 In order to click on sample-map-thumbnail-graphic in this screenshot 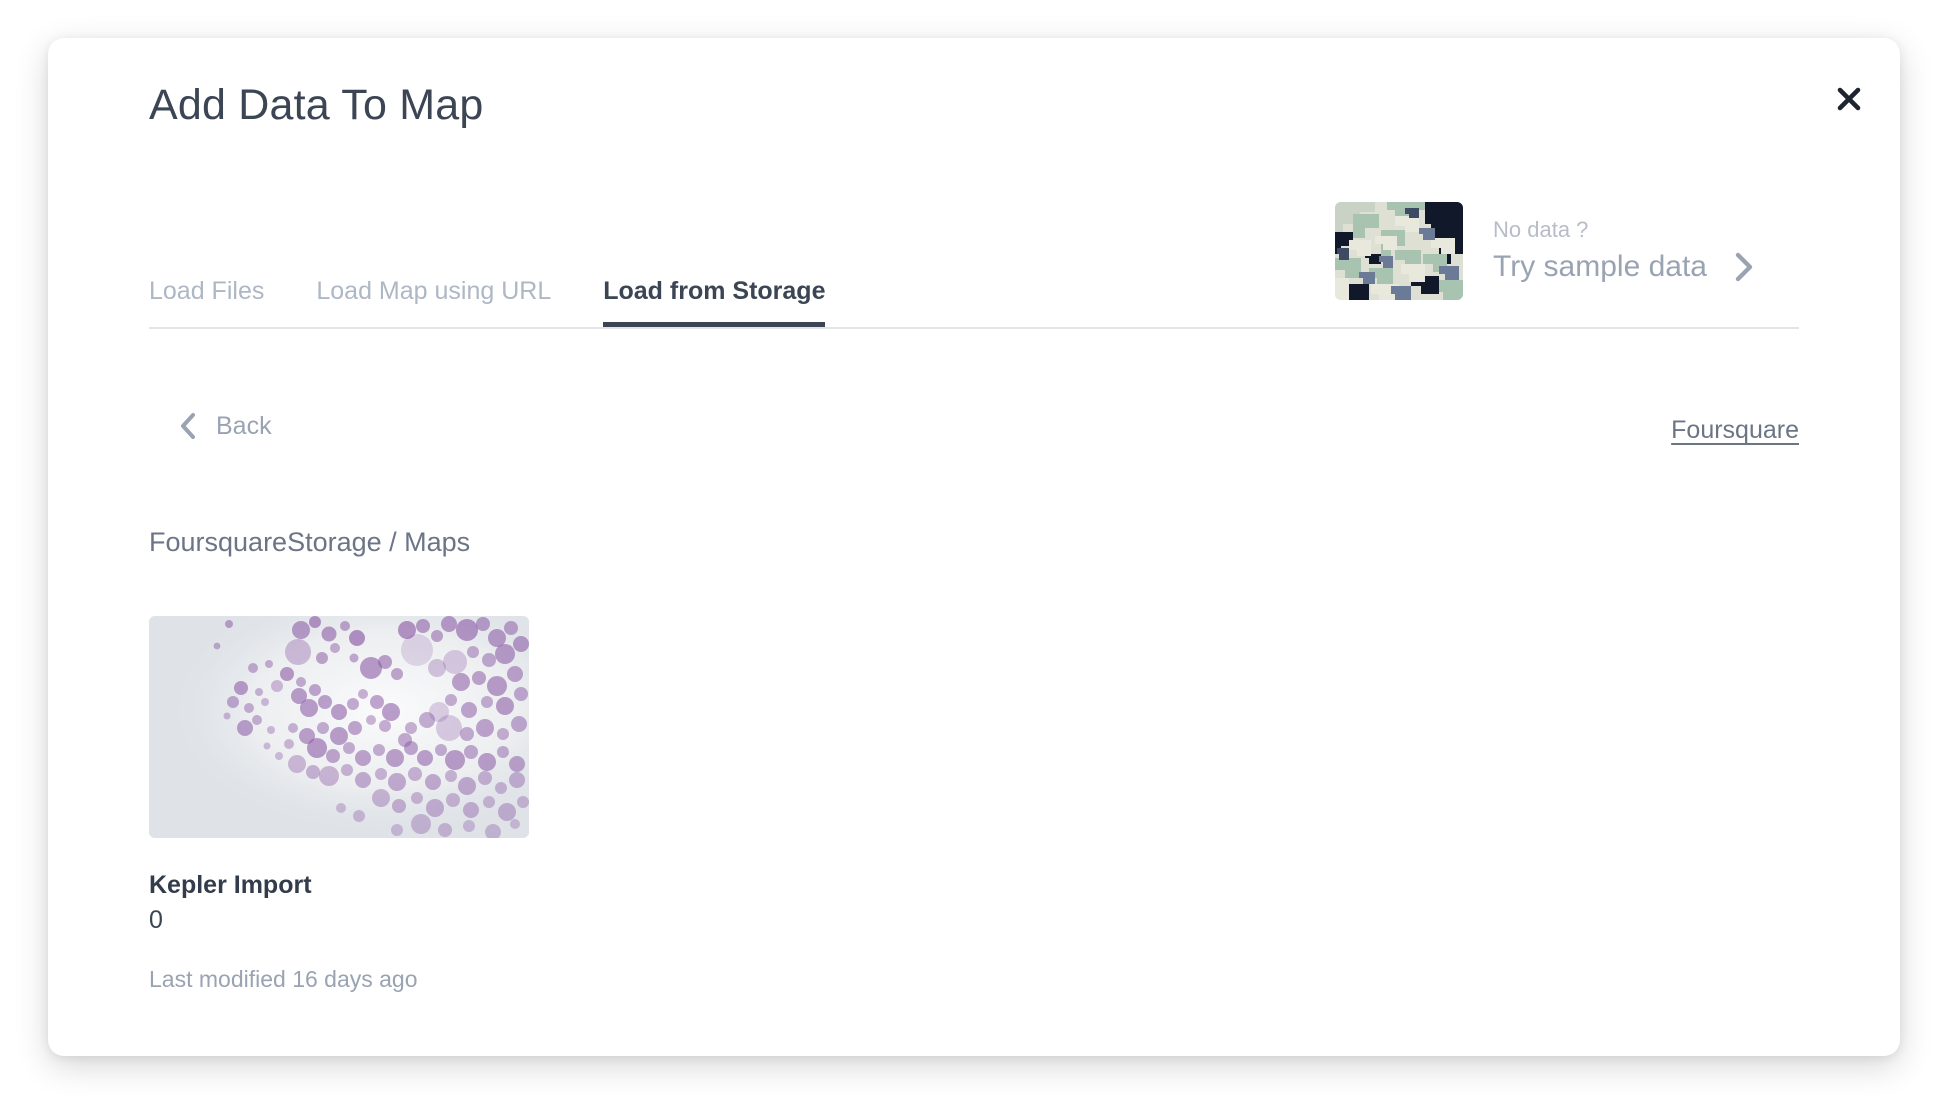, I will do `click(1399, 251)`.